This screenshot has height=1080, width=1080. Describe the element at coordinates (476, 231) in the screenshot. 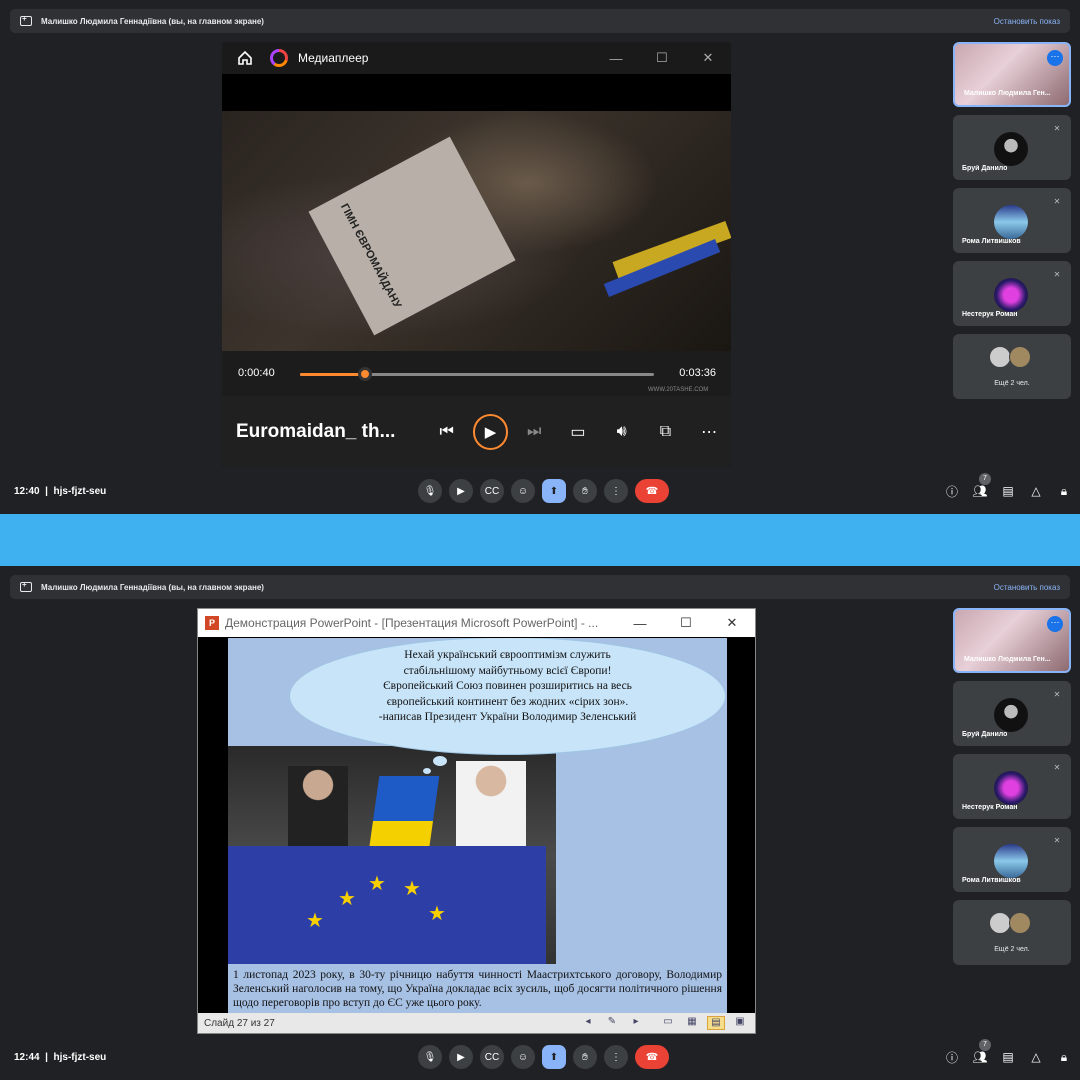

I see `video-frame: ГІМН ЄВРОМАЙДАНУ` at that location.